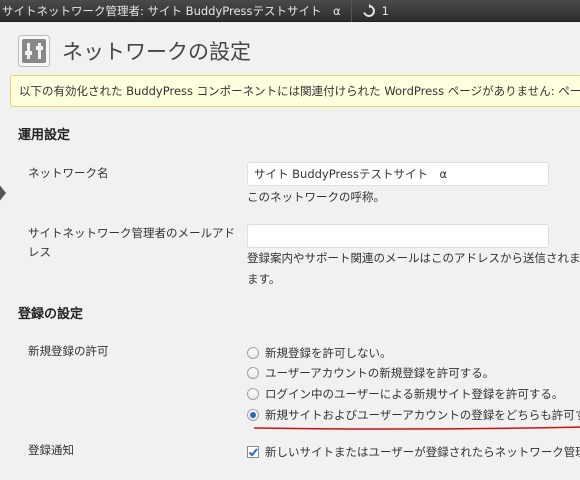 The height and width of the screenshot is (480, 580). I want to click on registration-option-none: 新規登録を許可しない。, so click(319, 353).